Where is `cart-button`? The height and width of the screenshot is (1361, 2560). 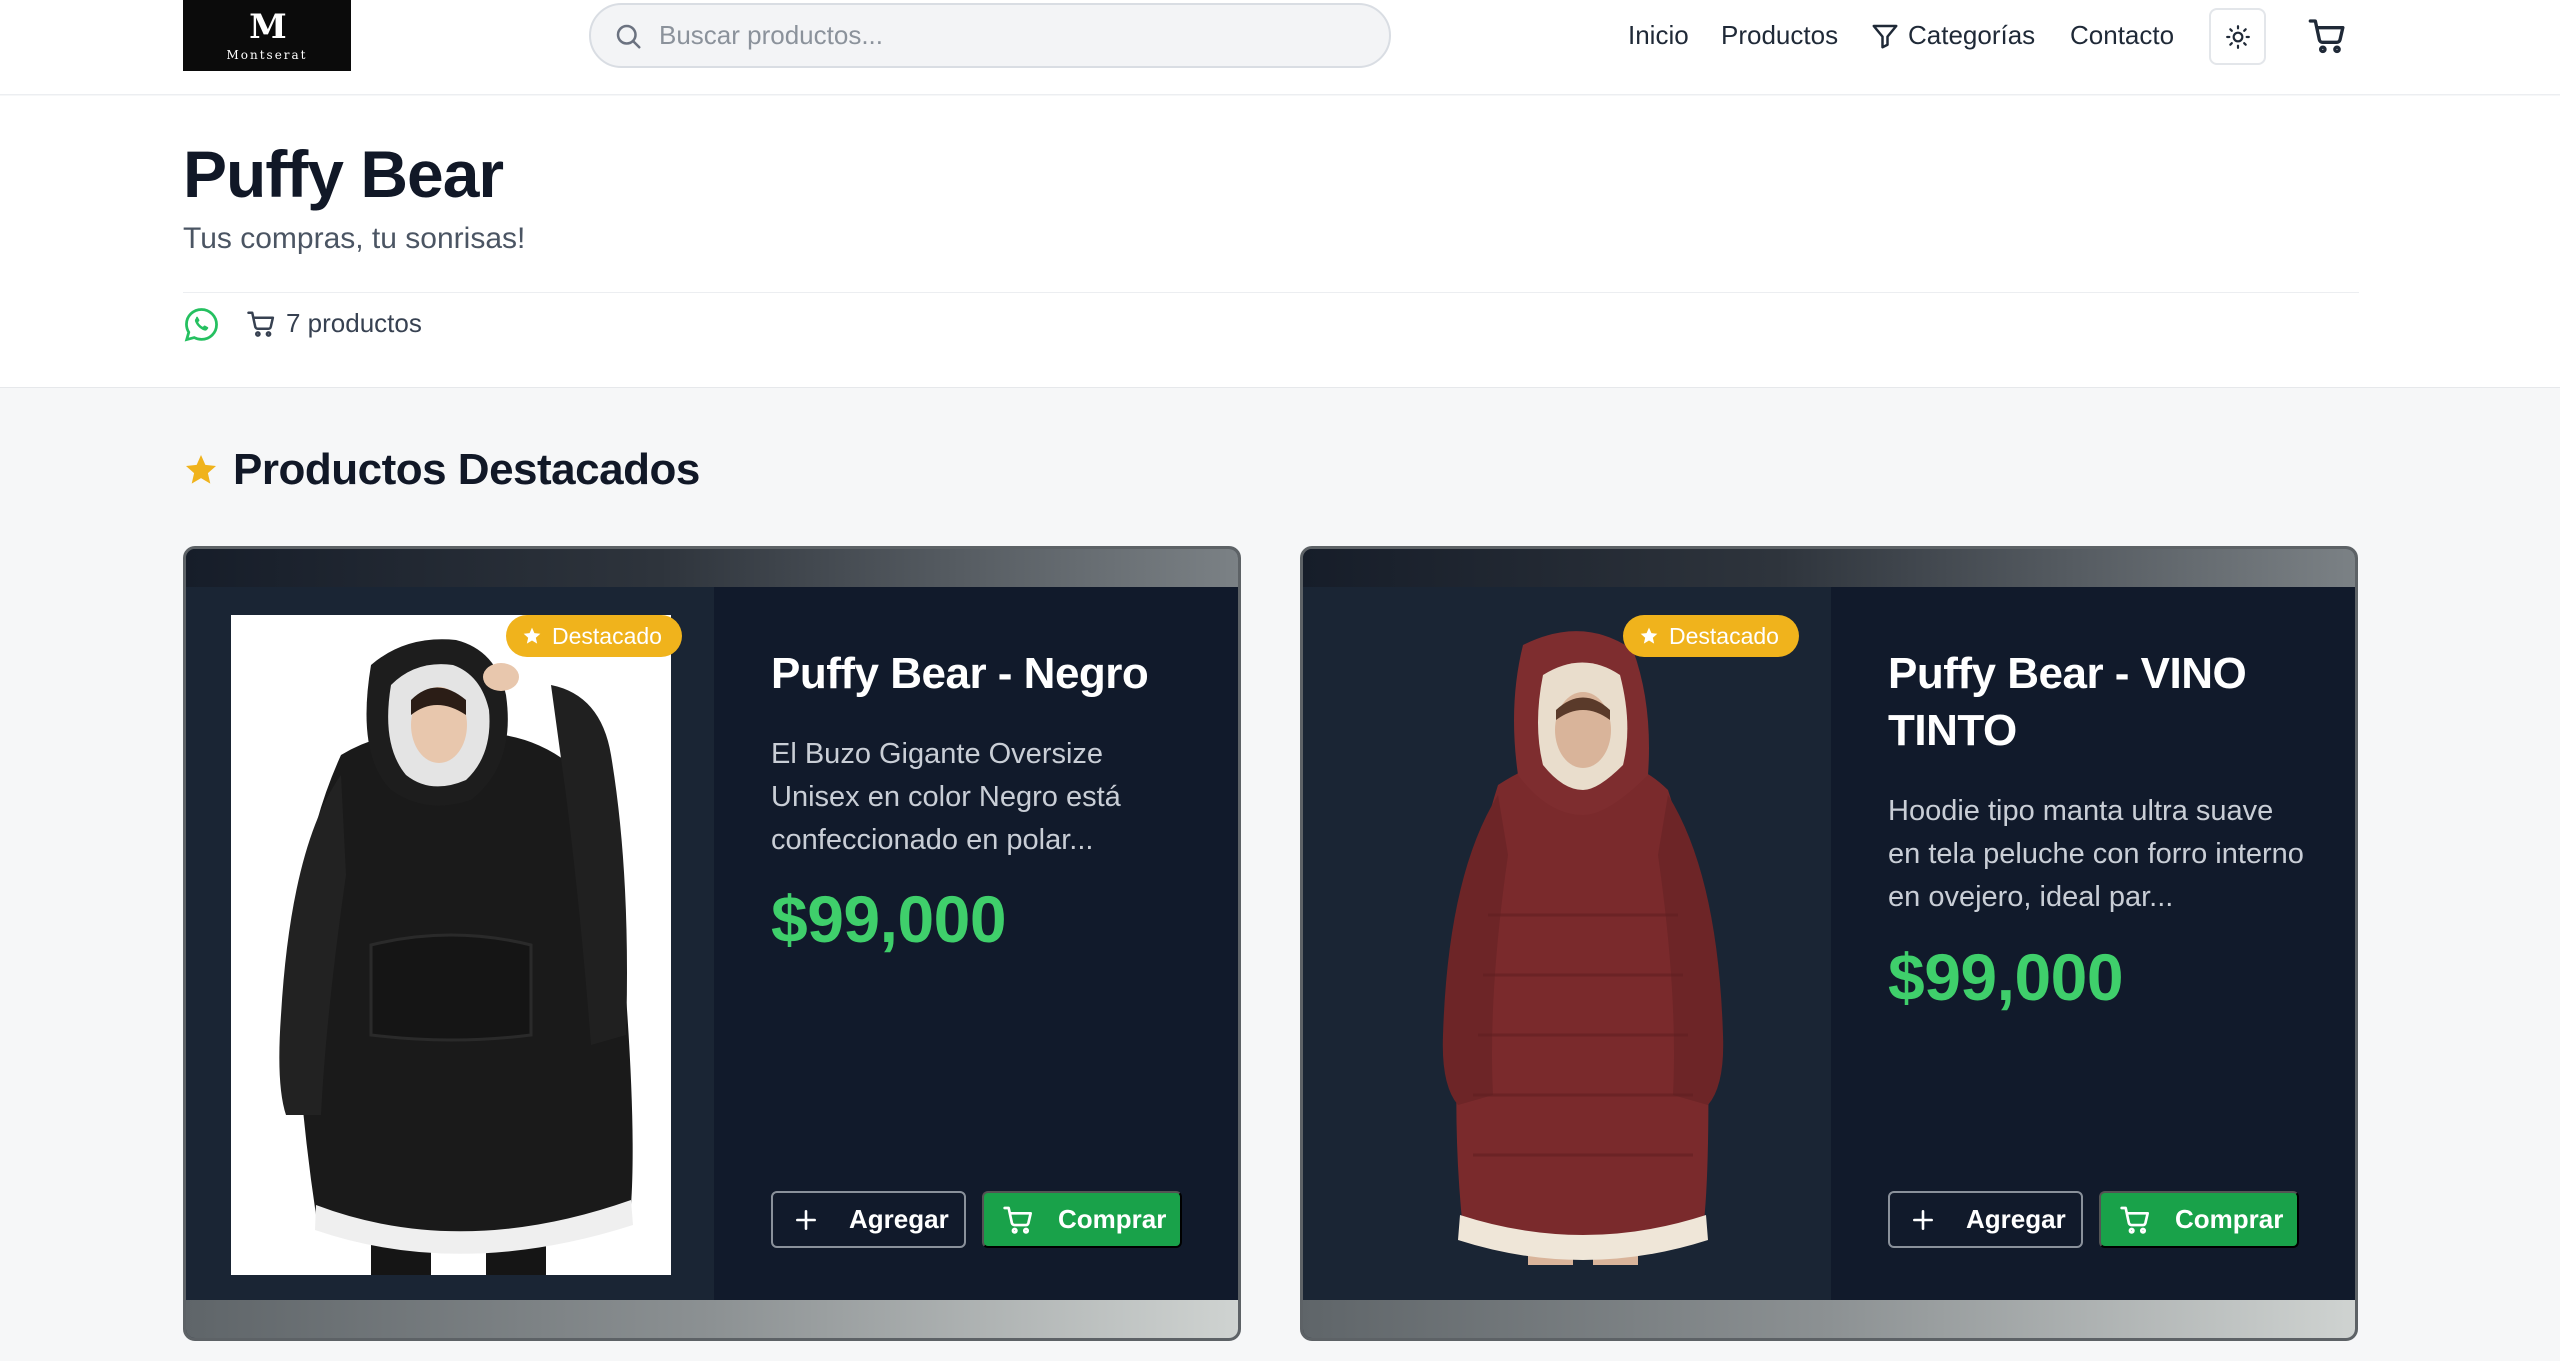 cart-button is located at coordinates (2327, 36).